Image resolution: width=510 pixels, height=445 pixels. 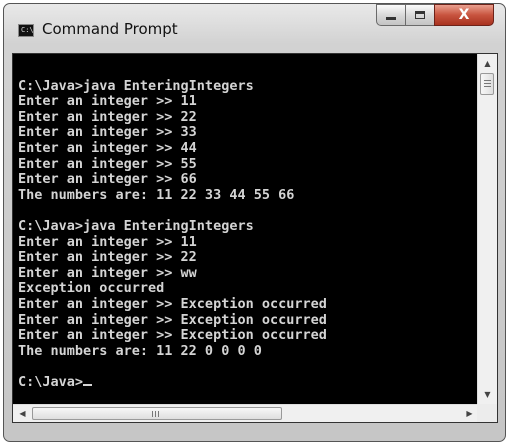 I want to click on text-cursor, so click(x=88, y=384).